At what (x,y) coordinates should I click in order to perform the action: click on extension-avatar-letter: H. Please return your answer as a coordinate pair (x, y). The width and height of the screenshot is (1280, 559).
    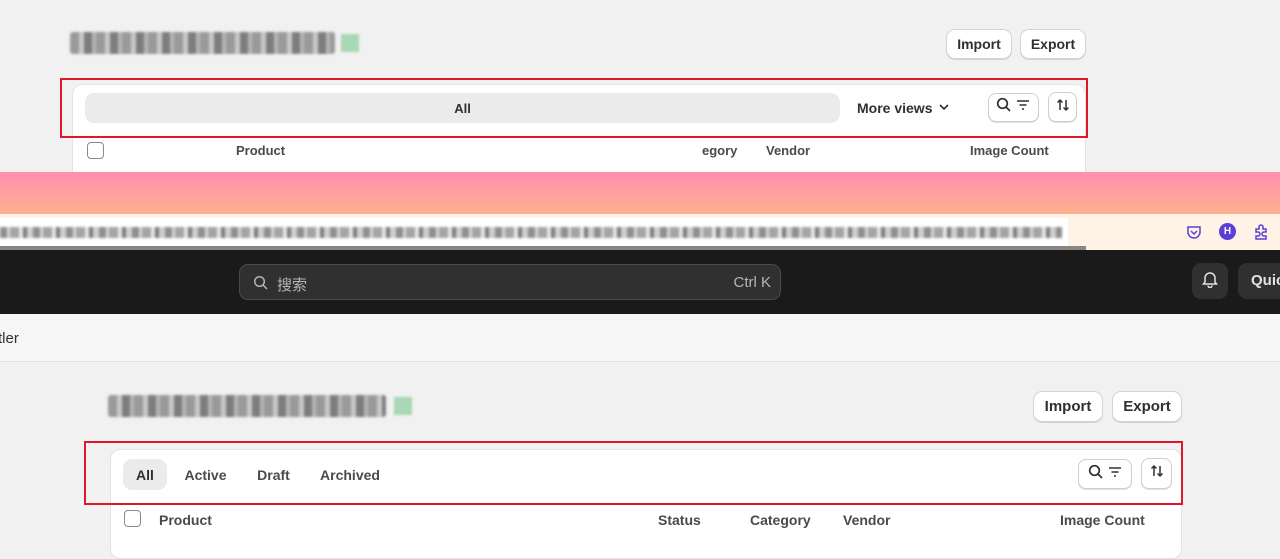
    Looking at the image, I should click on (1227, 231).